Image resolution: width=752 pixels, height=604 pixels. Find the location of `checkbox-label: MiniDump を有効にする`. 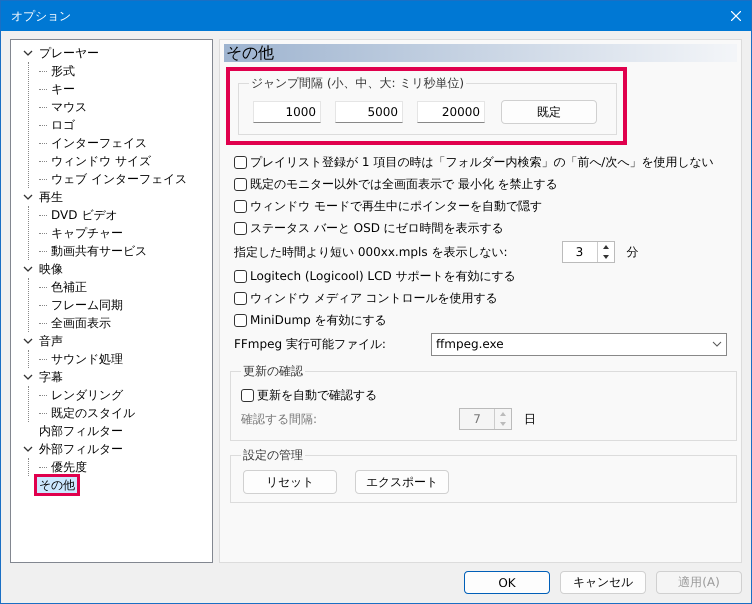

checkbox-label: MiniDump を有効にする is located at coordinates (318, 320).